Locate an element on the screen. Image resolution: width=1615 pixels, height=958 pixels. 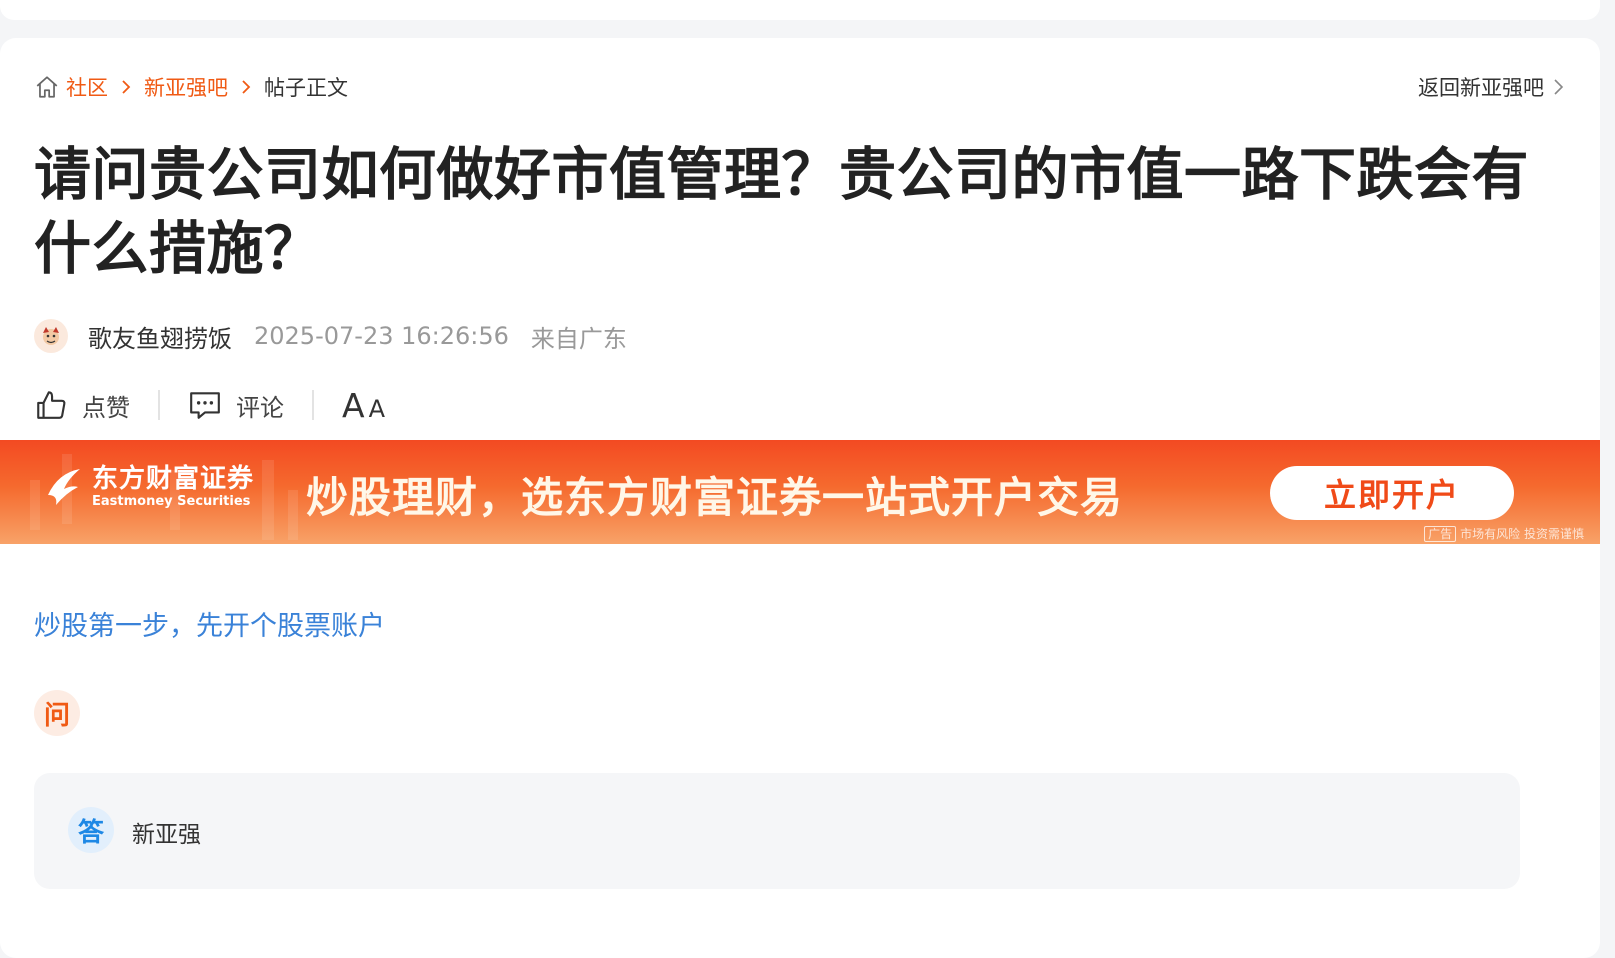
eastmoney-logo-icon is located at coordinates (64, 487).